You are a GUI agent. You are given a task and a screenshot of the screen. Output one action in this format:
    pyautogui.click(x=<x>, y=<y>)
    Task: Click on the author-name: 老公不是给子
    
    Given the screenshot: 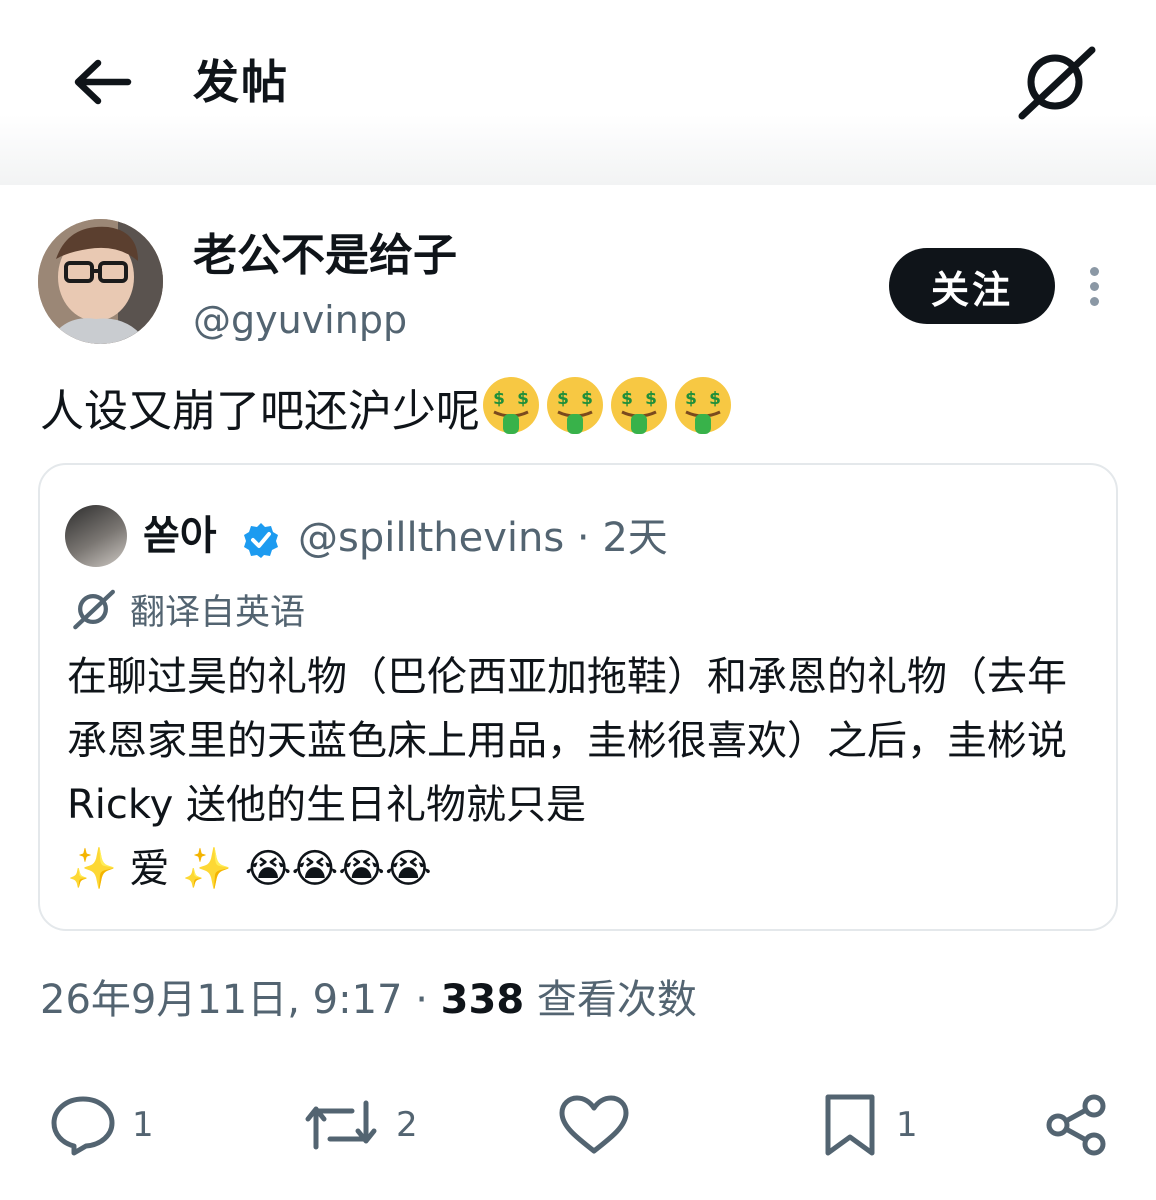 What is the action you would take?
    pyautogui.click(x=325, y=256)
    